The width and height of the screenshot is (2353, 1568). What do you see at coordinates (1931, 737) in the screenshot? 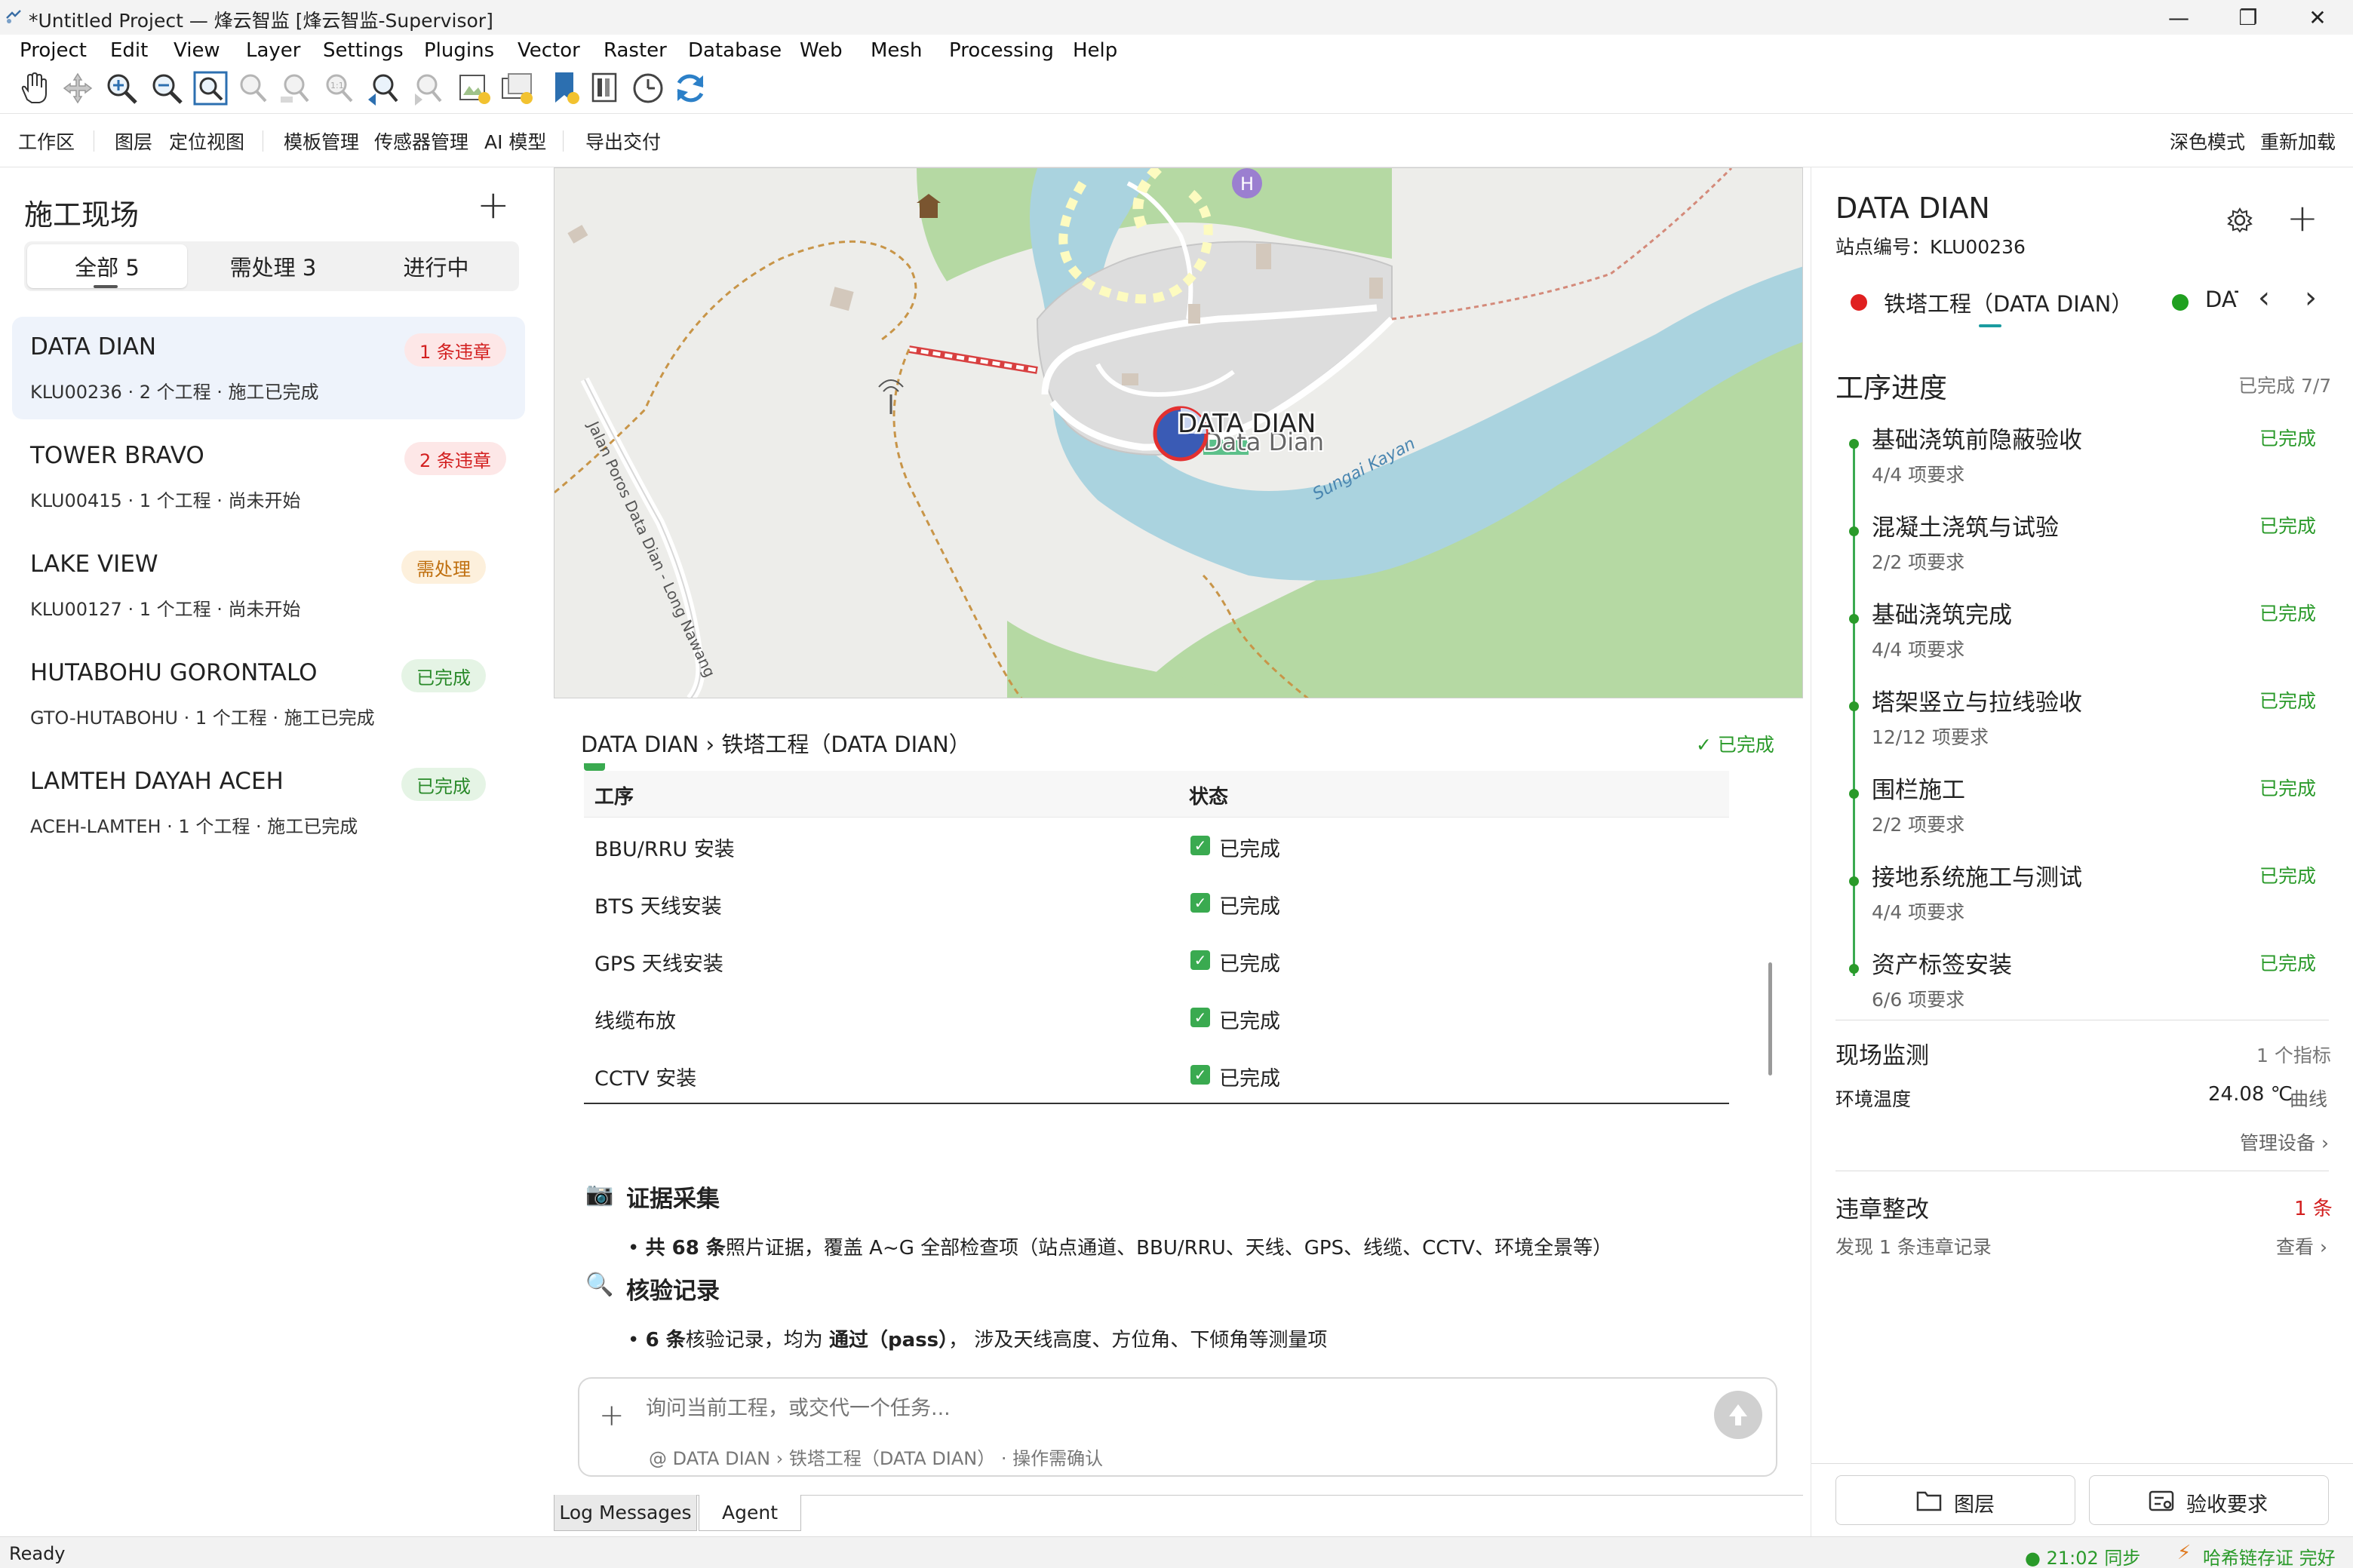
I see `step-requirements: 12/12 项要求` at bounding box center [1931, 737].